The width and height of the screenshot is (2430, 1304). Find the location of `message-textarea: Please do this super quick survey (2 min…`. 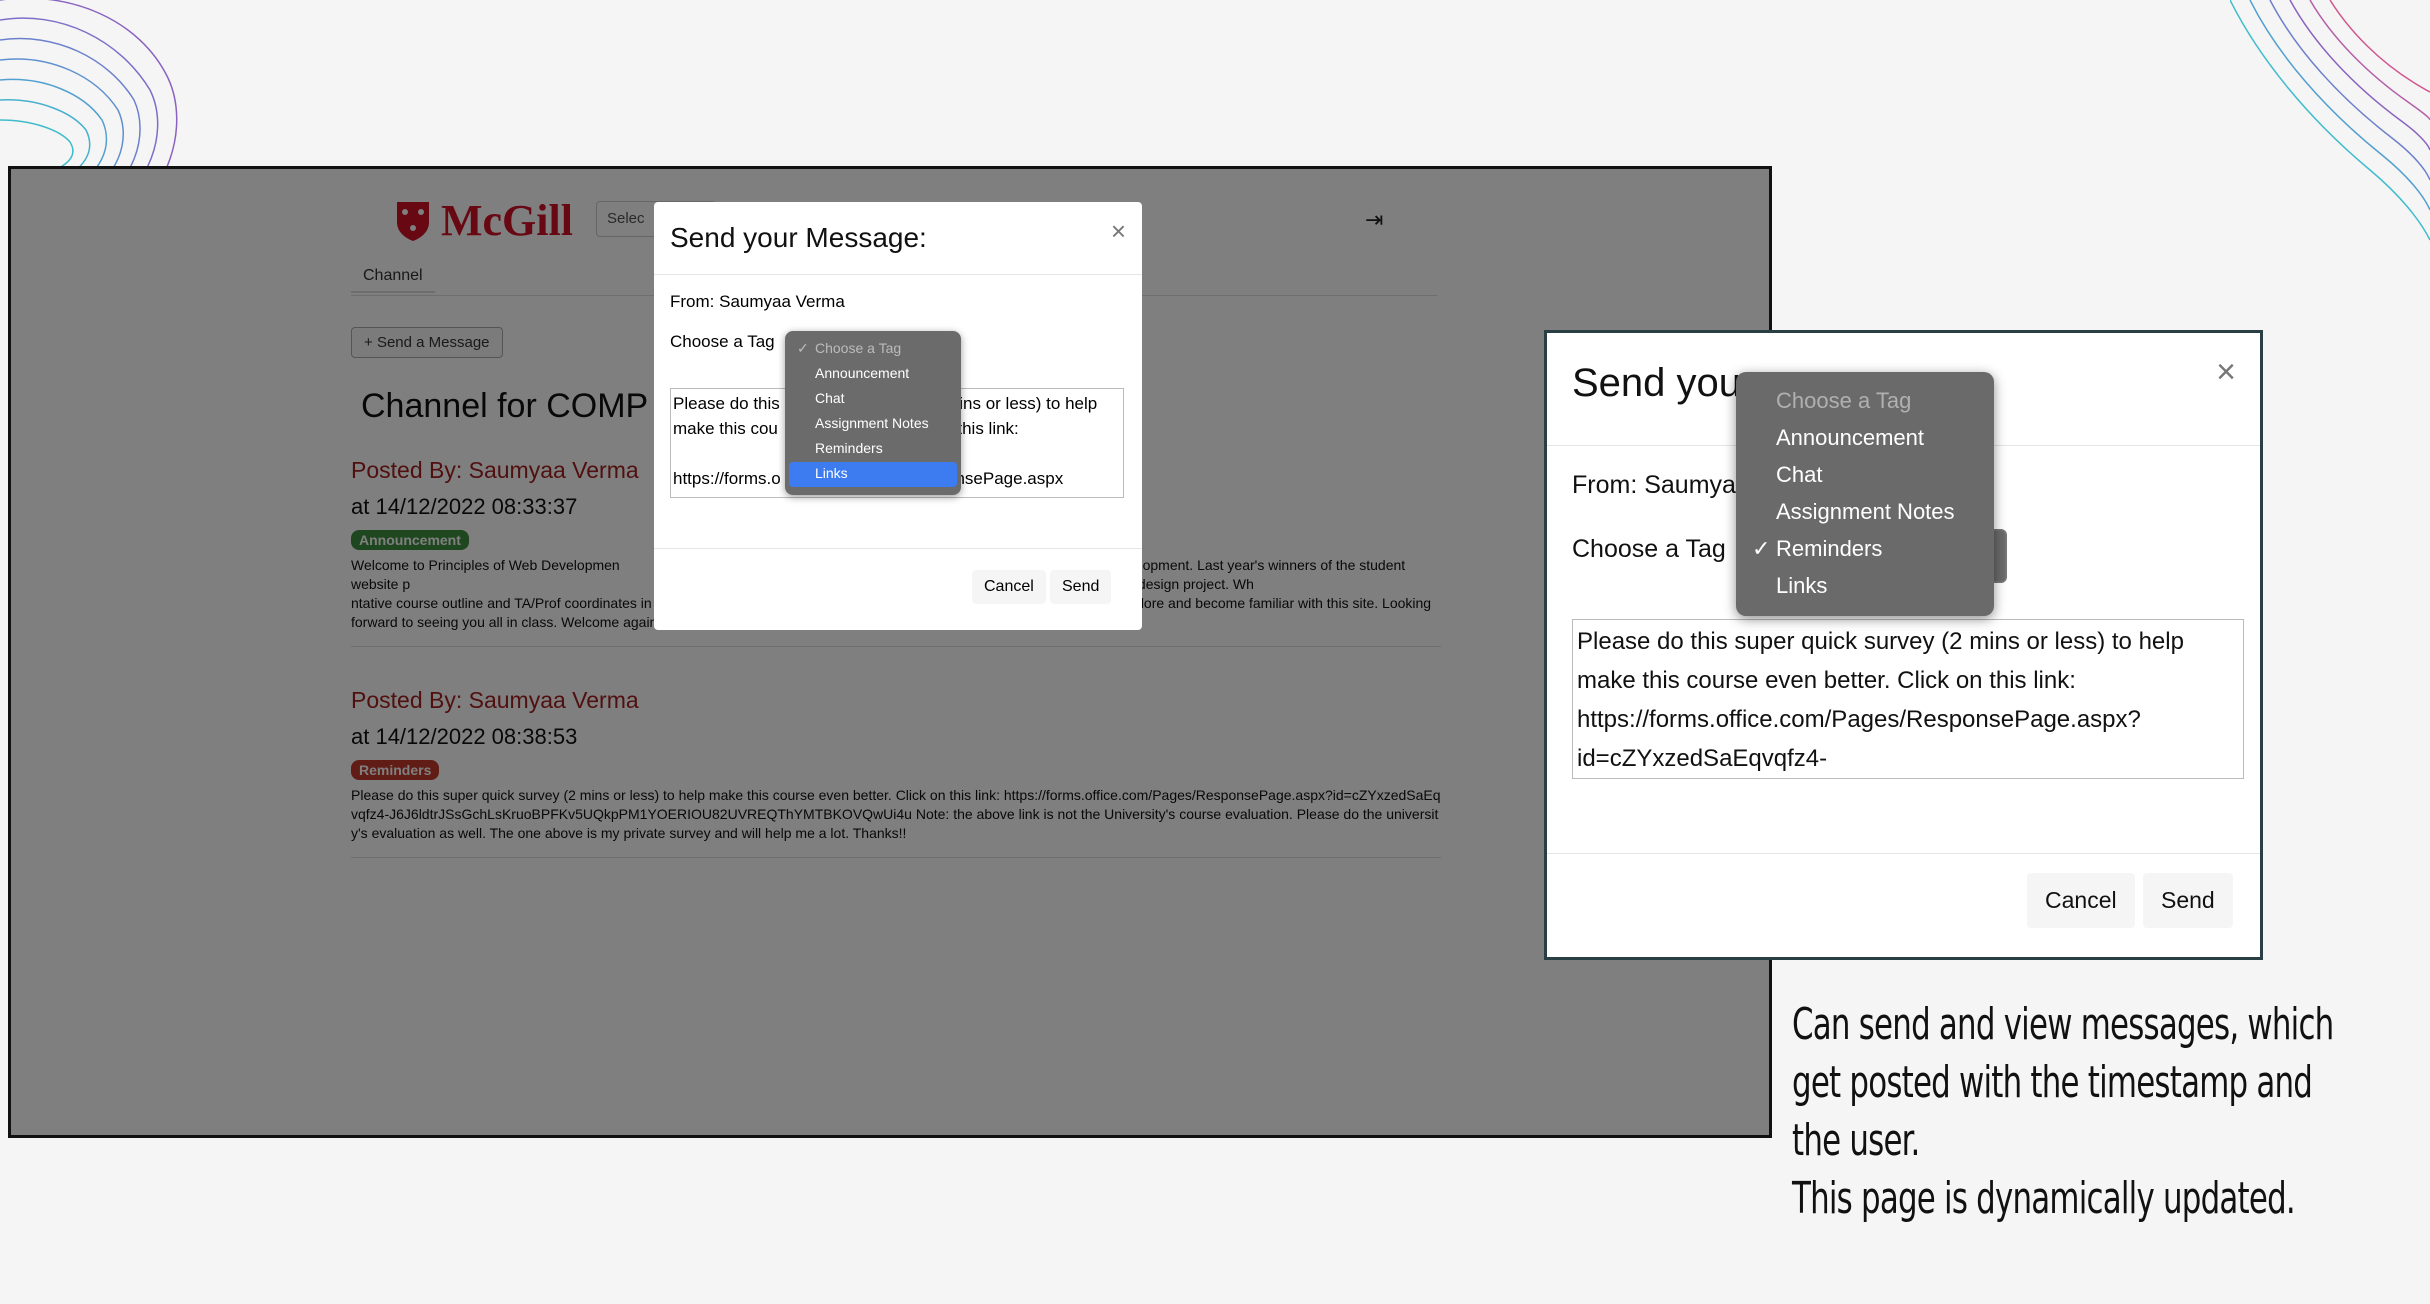

message-textarea: Please do this super quick survey (2 min… is located at coordinates (1908, 699).